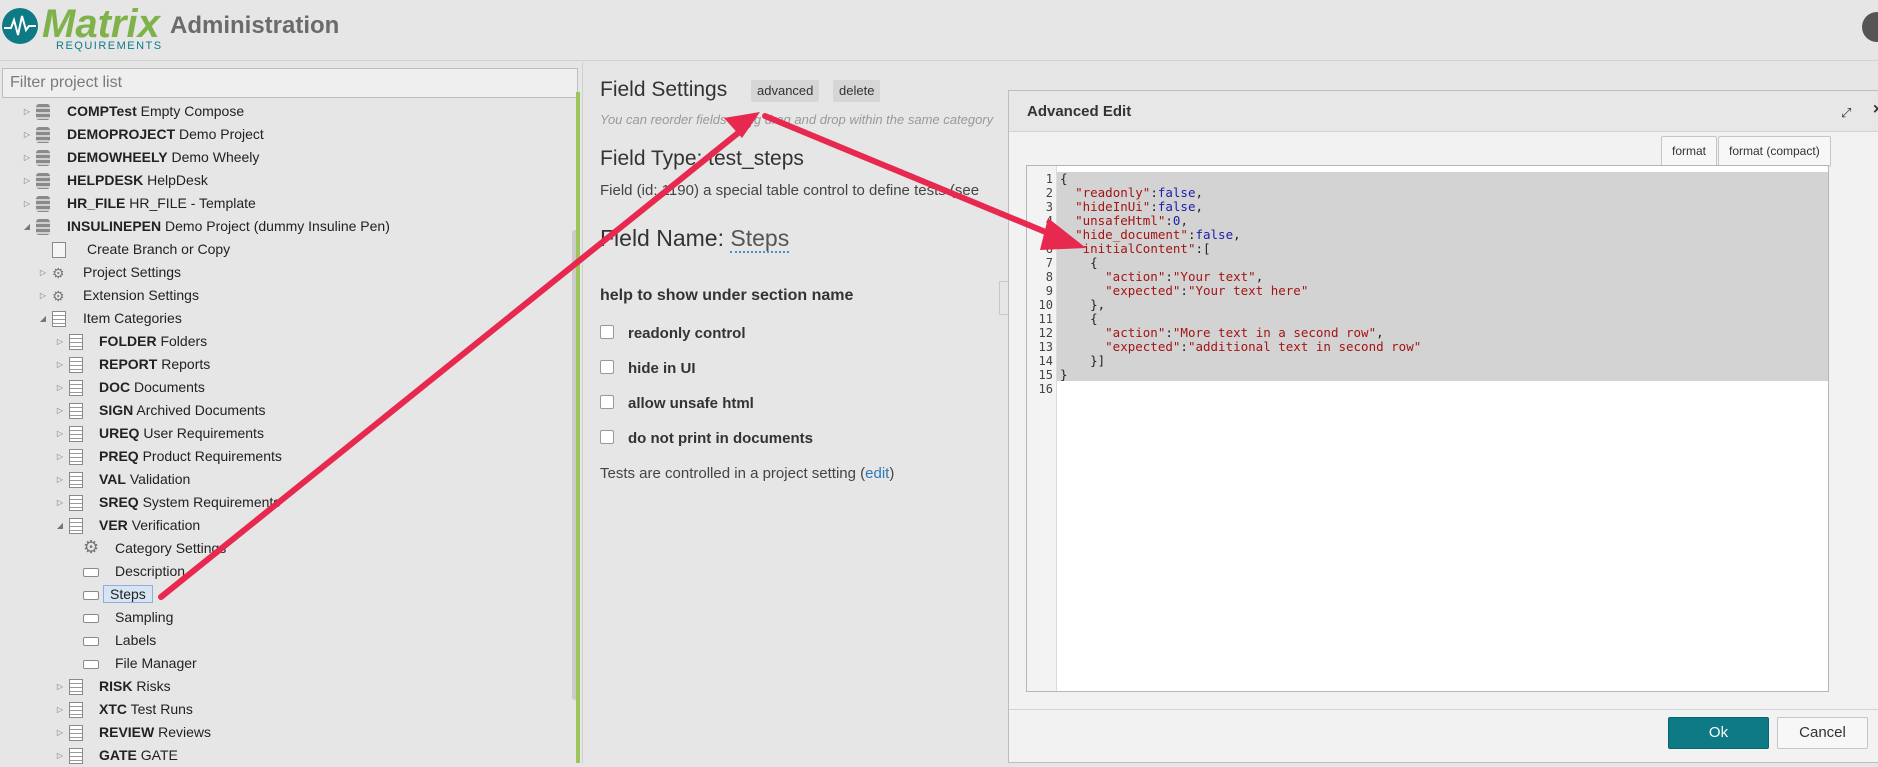 This screenshot has width=1878, height=767. What do you see at coordinates (1718, 733) in the screenshot?
I see `ok-button: Ok` at bounding box center [1718, 733].